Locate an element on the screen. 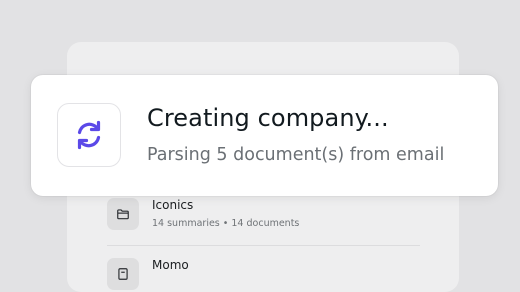  company-list-item: Iconics 14 summaries • 14 documents is located at coordinates (263, 215).